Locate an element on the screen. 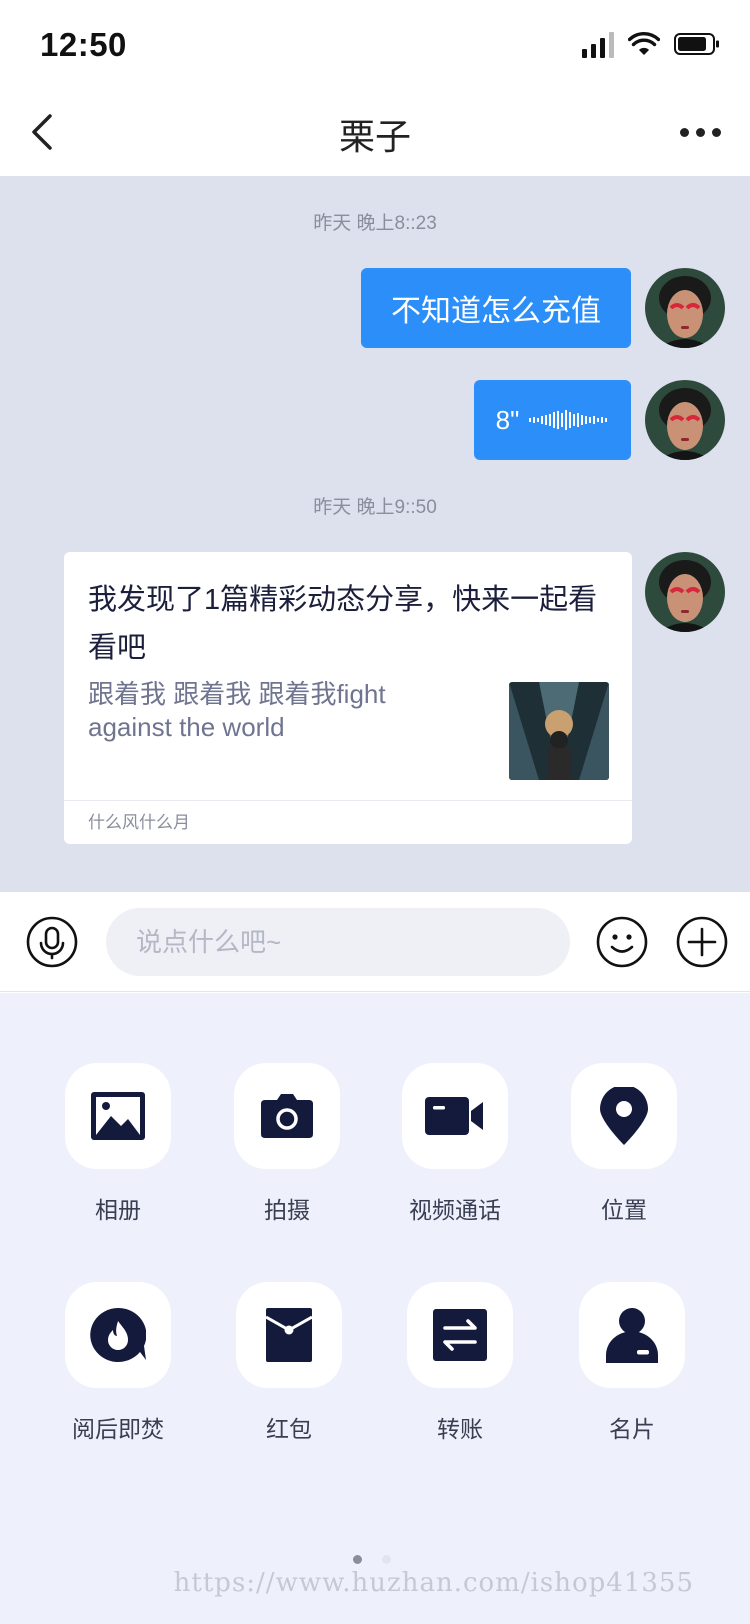  text-message-bubble: 不知道怎么充值 is located at coordinates (496, 308).